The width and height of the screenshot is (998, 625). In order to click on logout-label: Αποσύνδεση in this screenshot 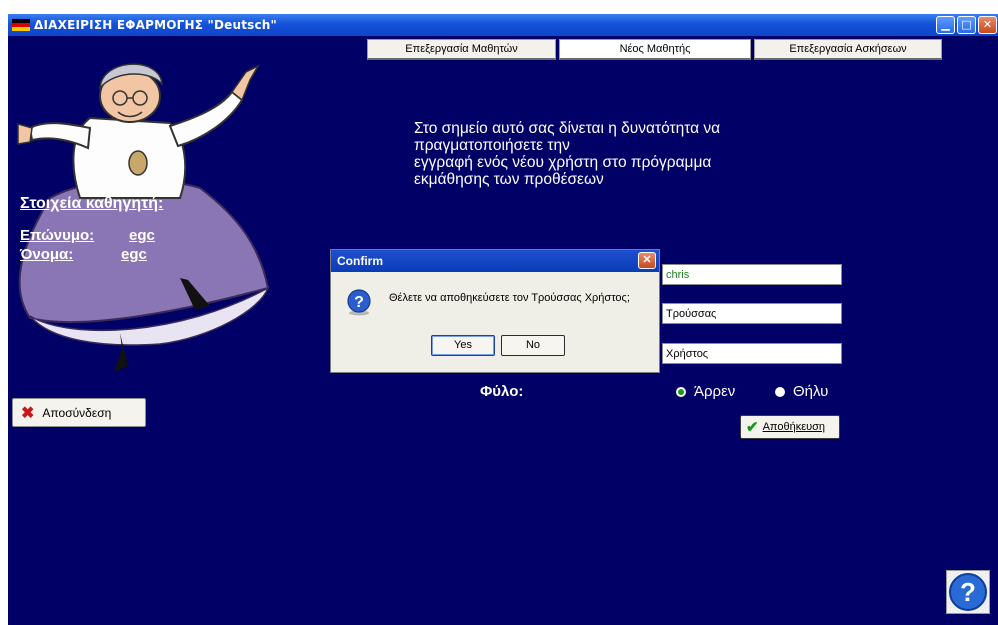, I will do `click(77, 412)`.